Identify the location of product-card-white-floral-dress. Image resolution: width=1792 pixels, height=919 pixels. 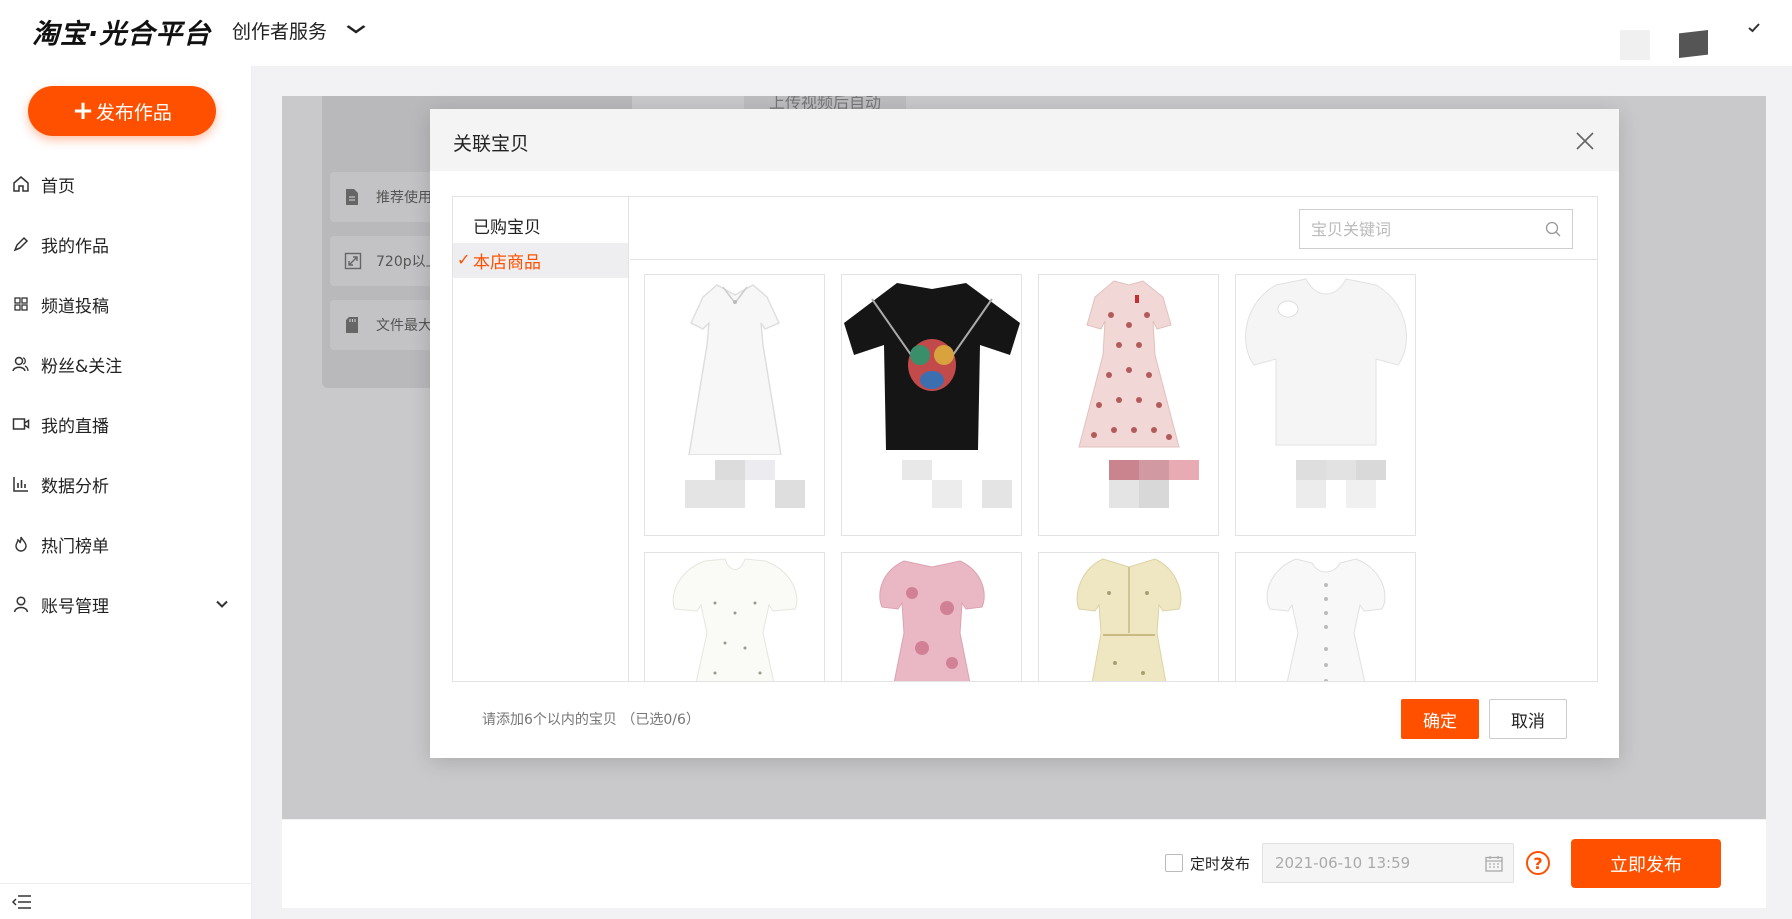
(734, 616).